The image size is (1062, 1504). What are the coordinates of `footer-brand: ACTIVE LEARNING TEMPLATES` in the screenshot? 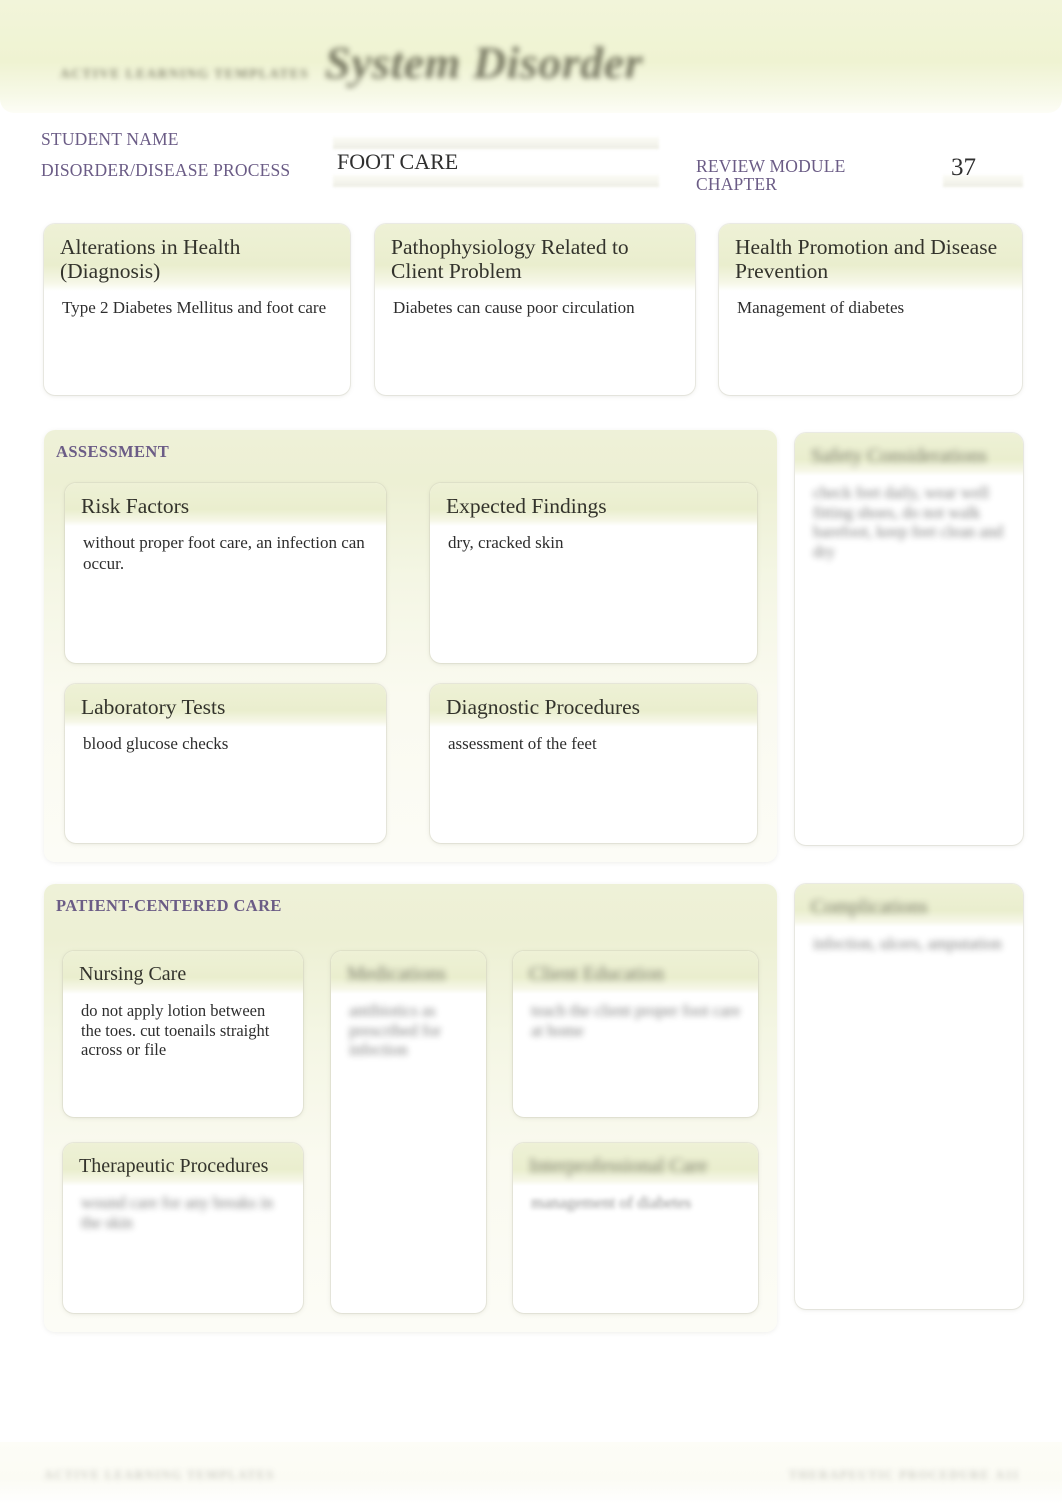 It's located at (159, 1475).